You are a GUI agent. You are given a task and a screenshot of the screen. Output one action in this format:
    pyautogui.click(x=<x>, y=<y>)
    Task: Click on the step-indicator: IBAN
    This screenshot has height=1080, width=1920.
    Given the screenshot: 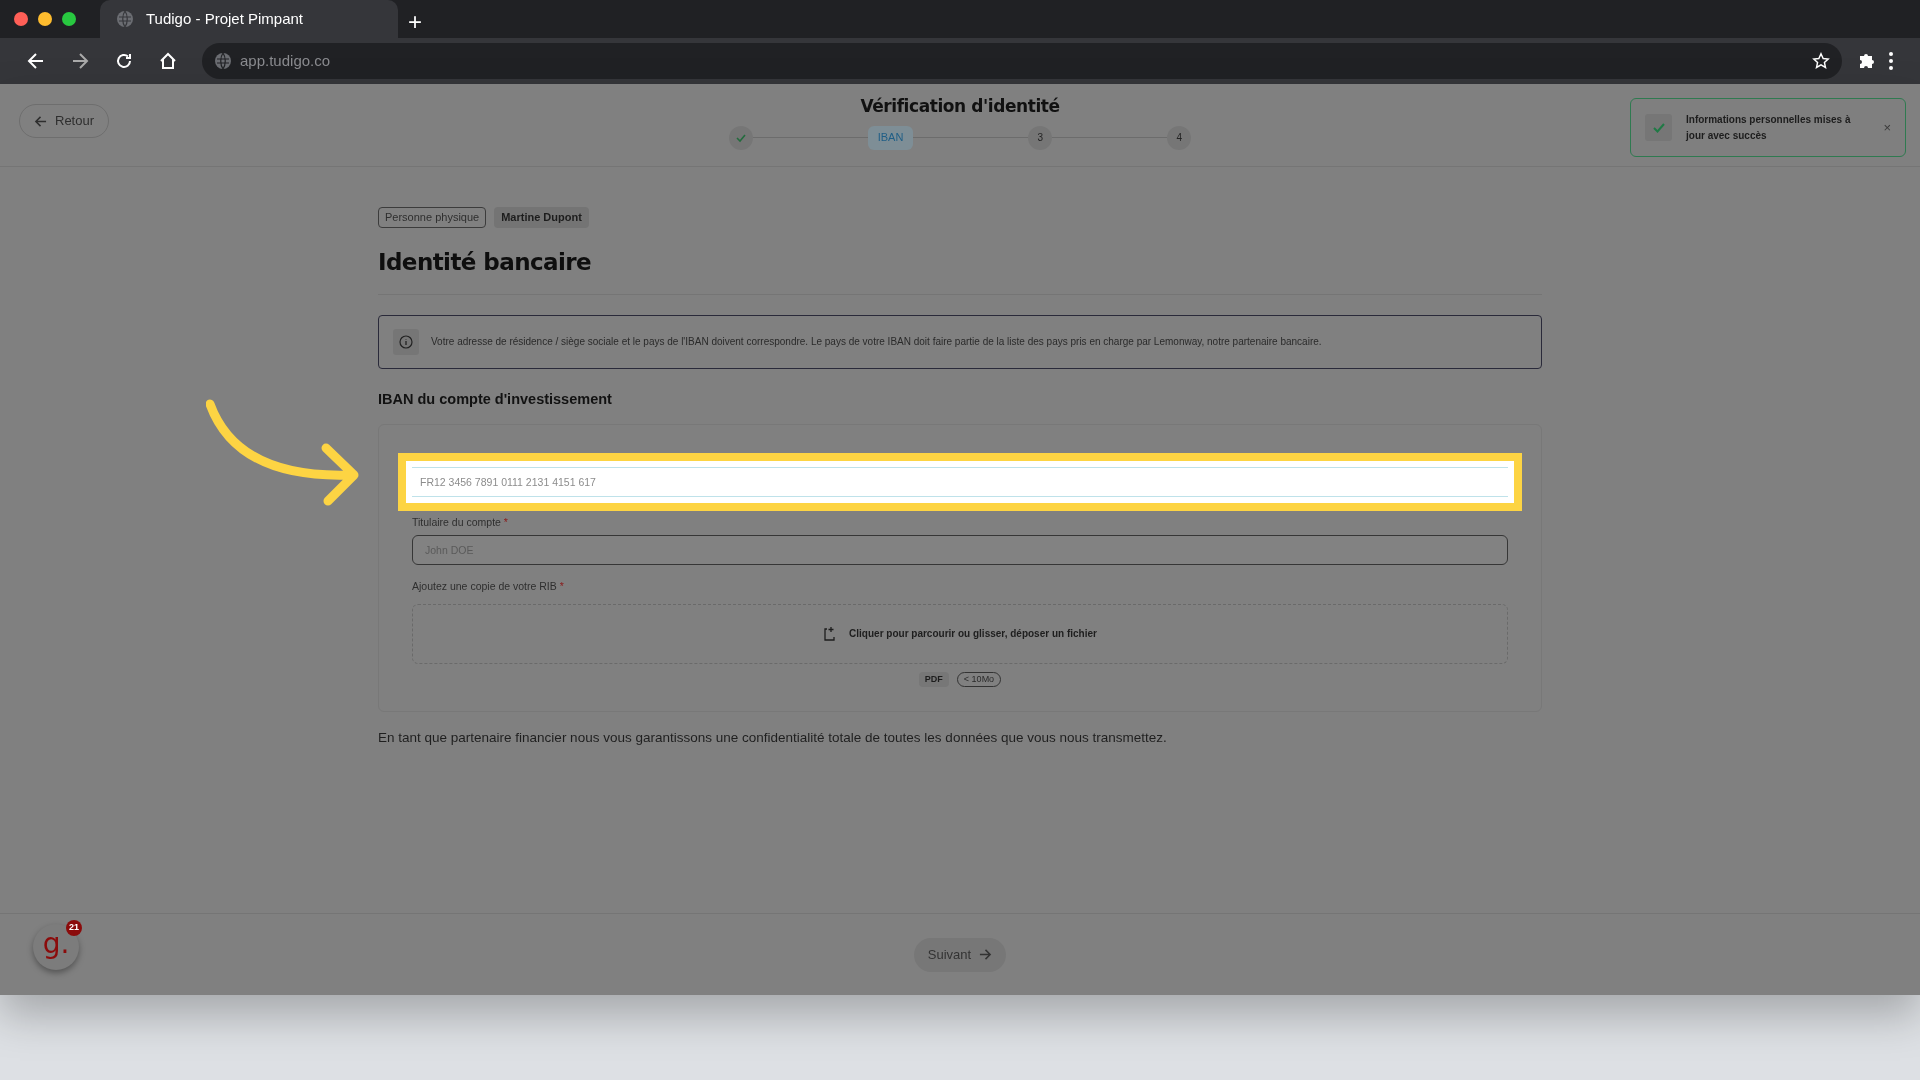 What is the action you would take?
    pyautogui.click(x=890, y=137)
    